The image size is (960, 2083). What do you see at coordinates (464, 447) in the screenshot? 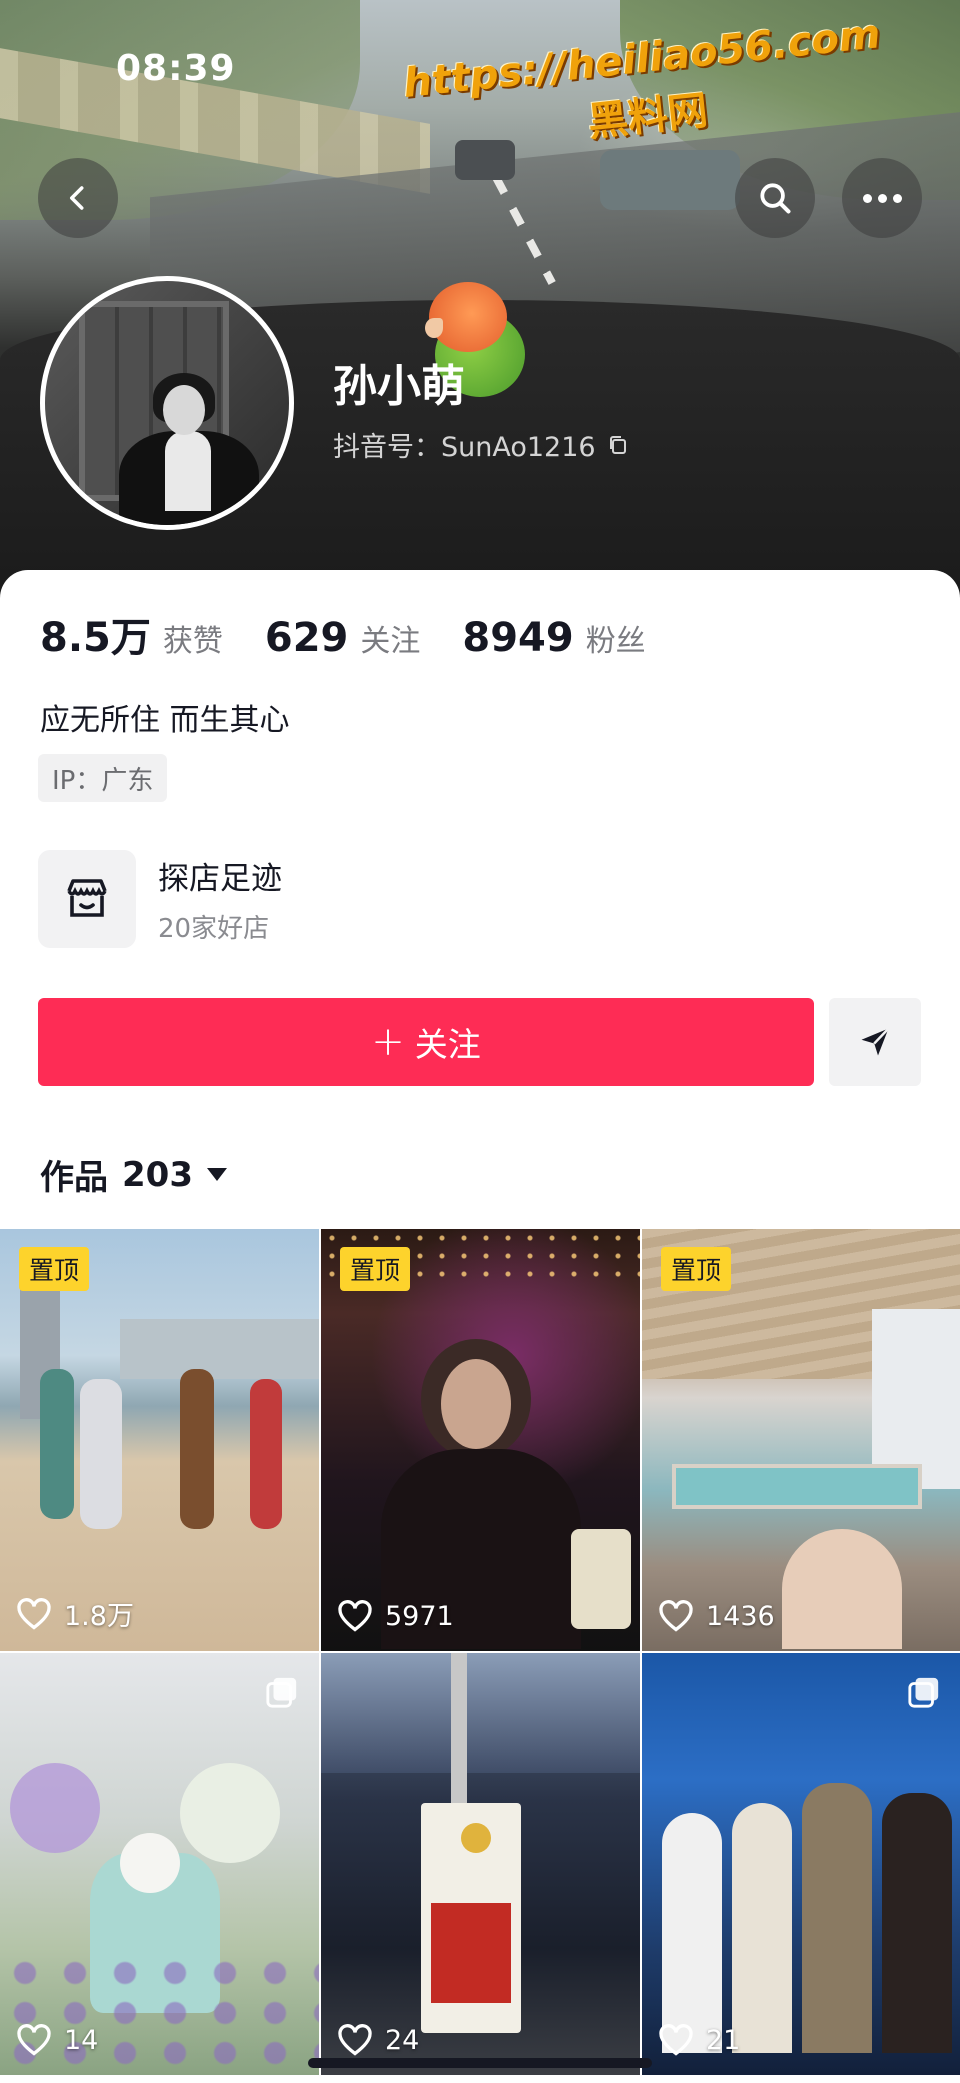
I see `douyin-id-text: 抖音号：SunAo1216` at bounding box center [464, 447].